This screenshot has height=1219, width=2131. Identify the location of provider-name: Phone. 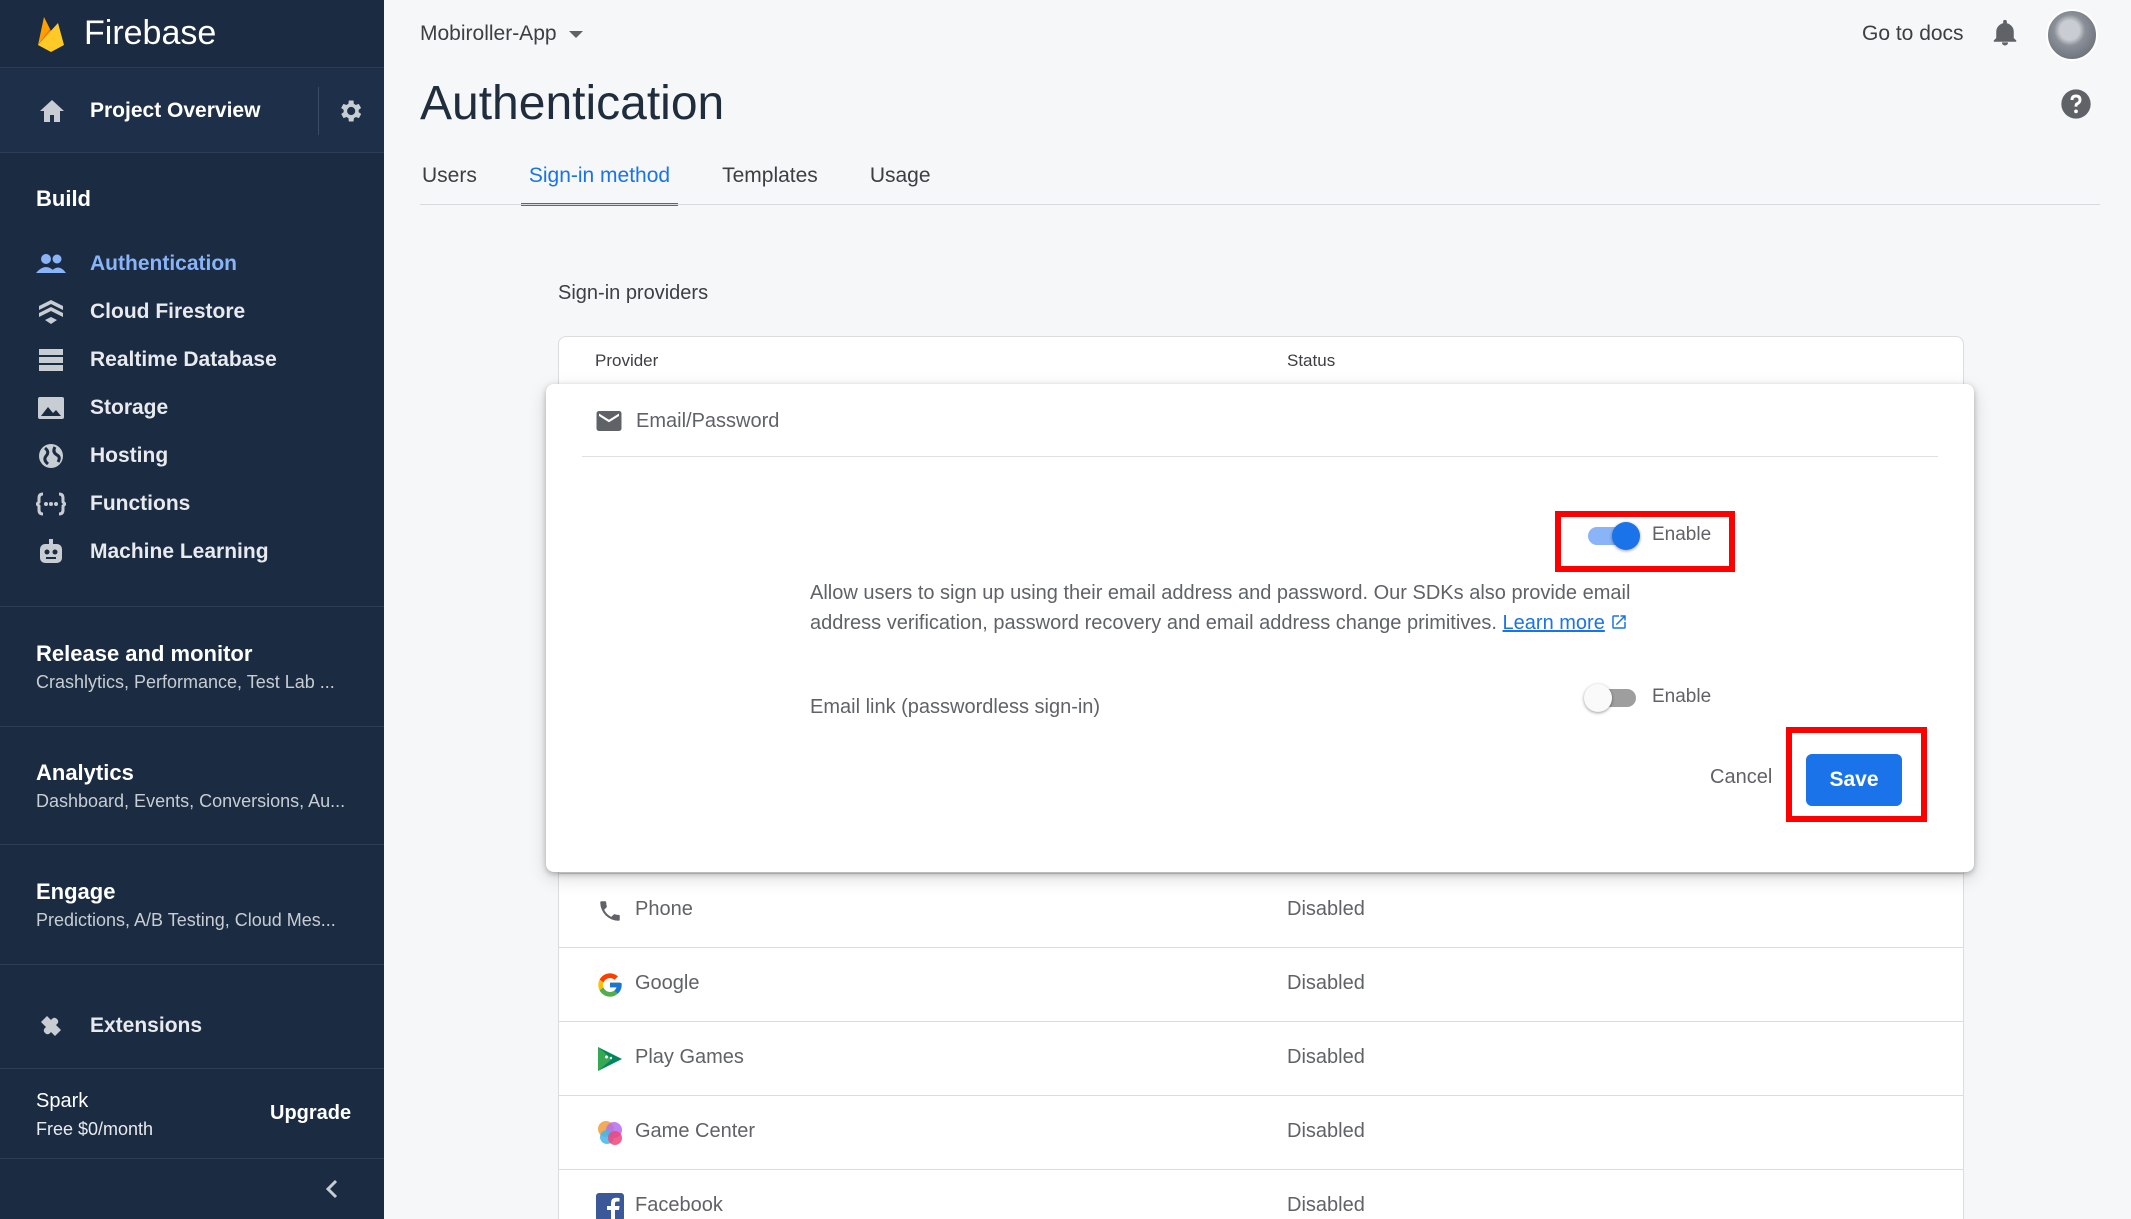
(664, 909).